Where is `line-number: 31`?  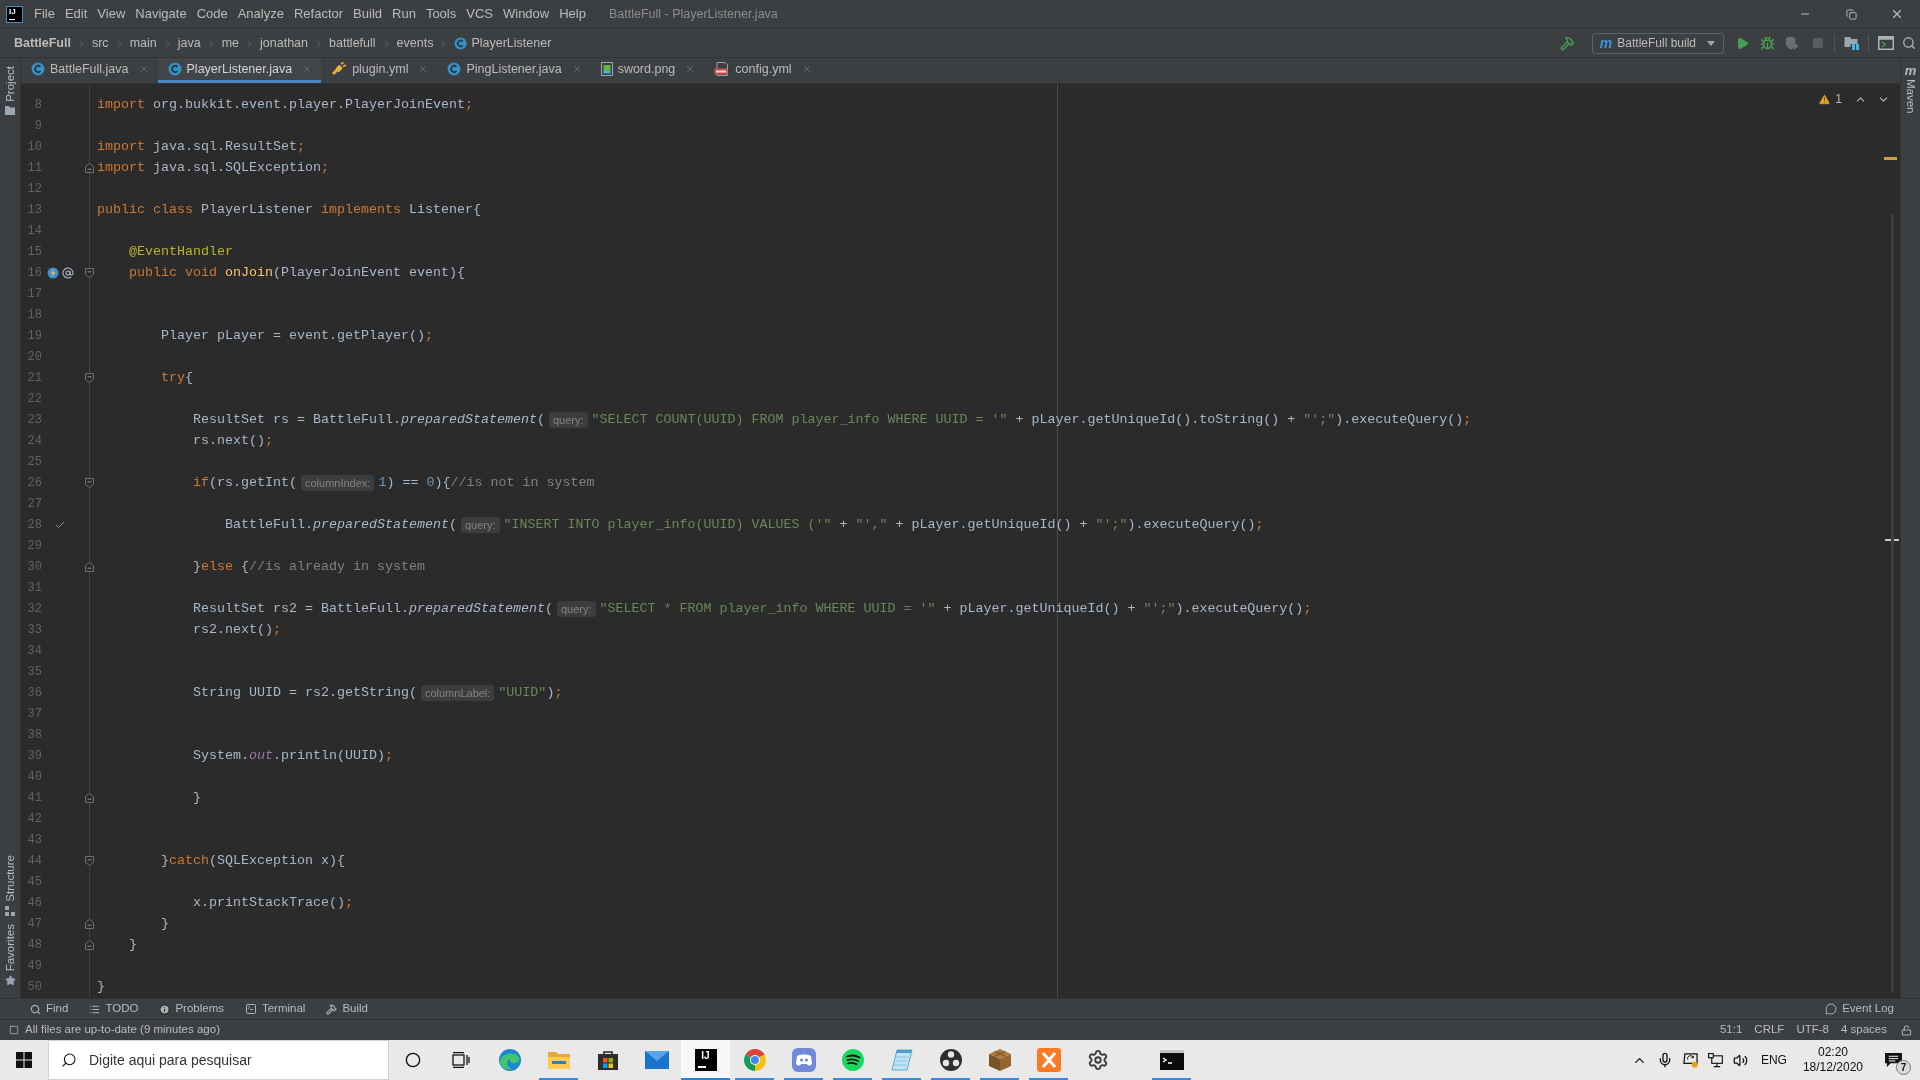 line-number: 31 is located at coordinates (34, 588).